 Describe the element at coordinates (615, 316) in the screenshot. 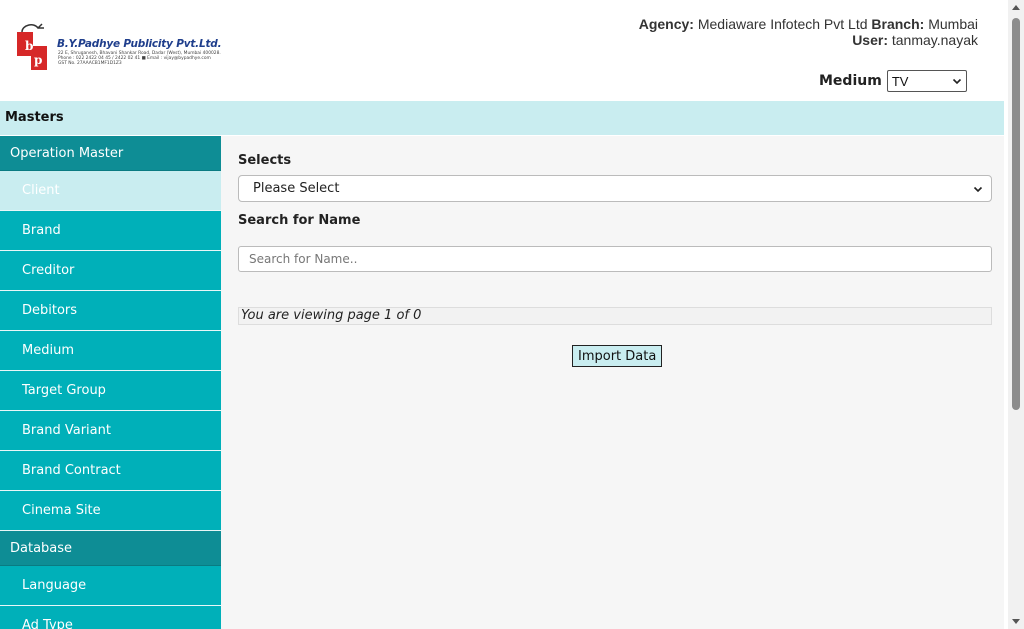

I see `pager-status: You are viewing page 1 of 0` at that location.